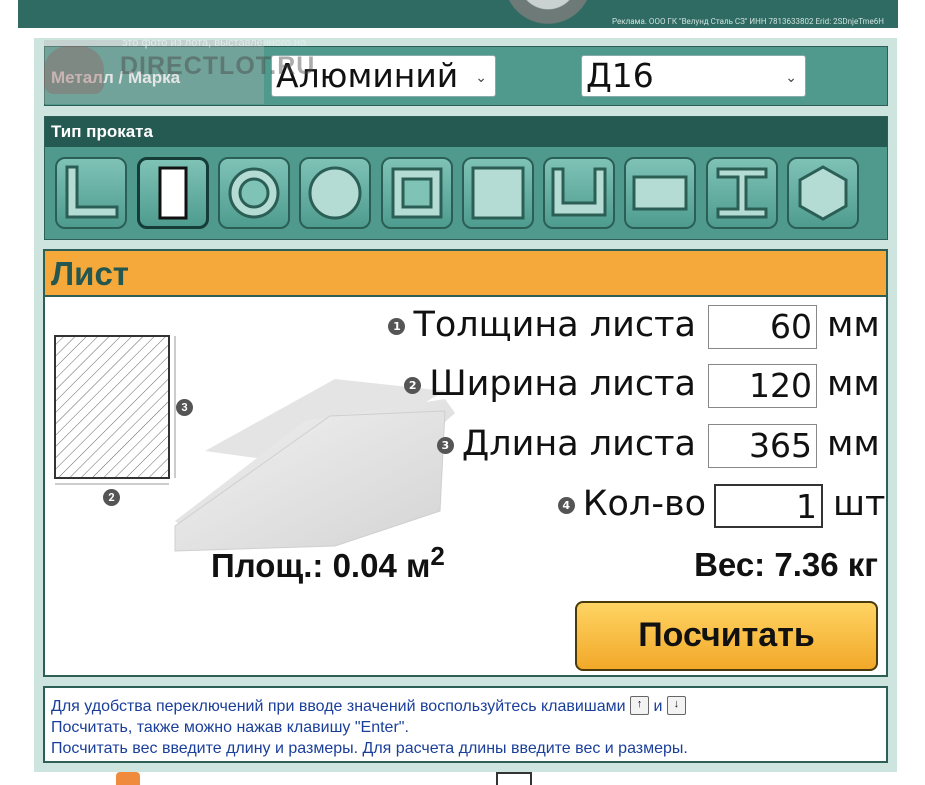 The height and width of the screenshot is (785, 925). I want to click on grade-select: Д16 ⌄, so click(693, 76).